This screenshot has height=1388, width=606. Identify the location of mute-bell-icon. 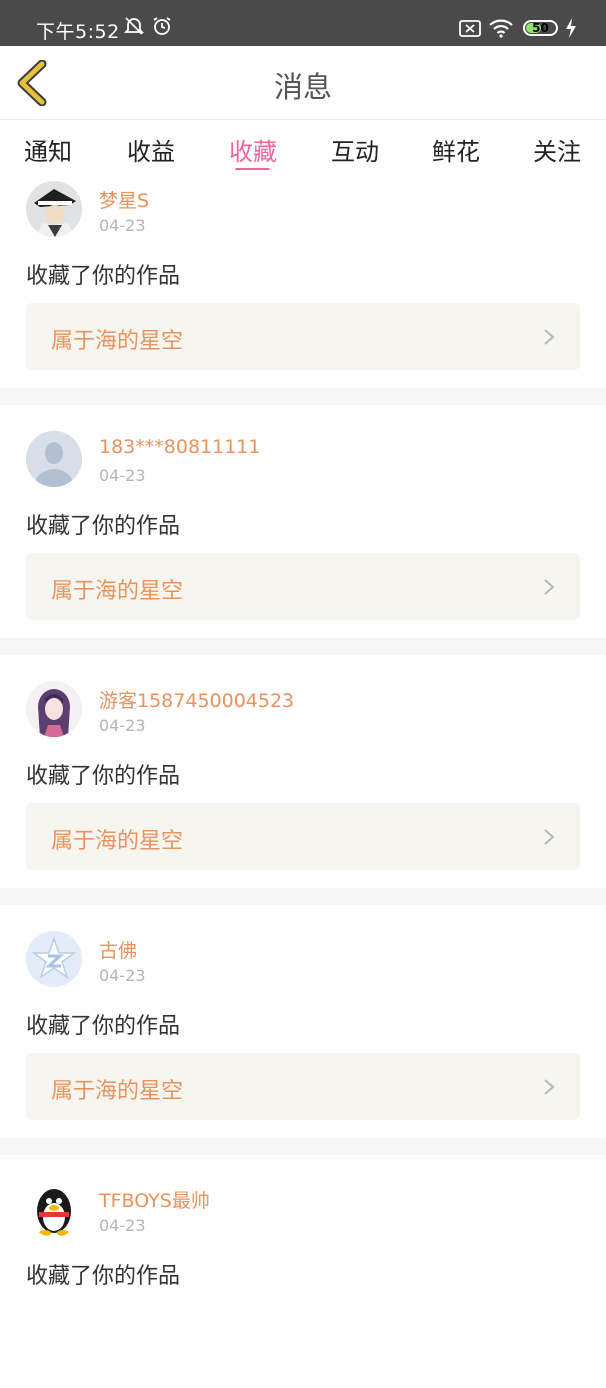
(134, 26).